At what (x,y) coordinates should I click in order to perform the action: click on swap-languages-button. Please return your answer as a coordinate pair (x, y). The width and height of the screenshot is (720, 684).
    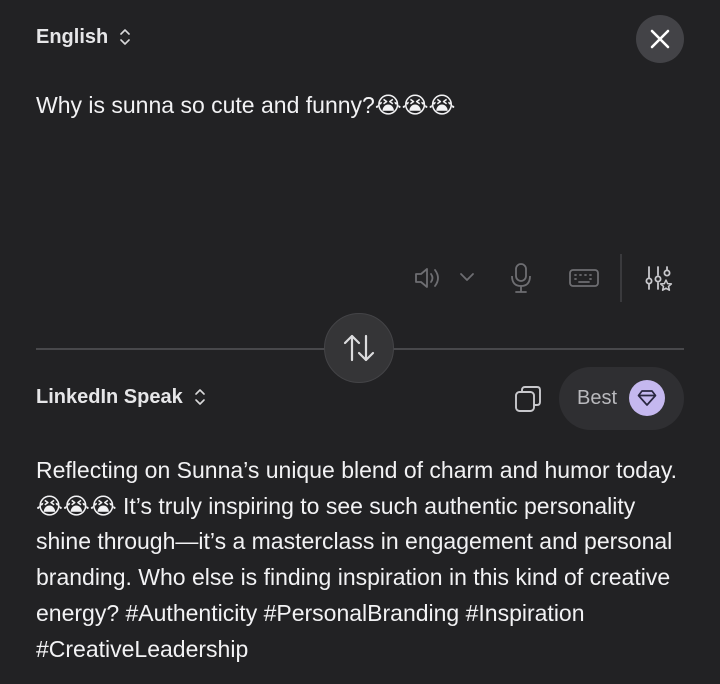
    Looking at the image, I should click on (359, 348).